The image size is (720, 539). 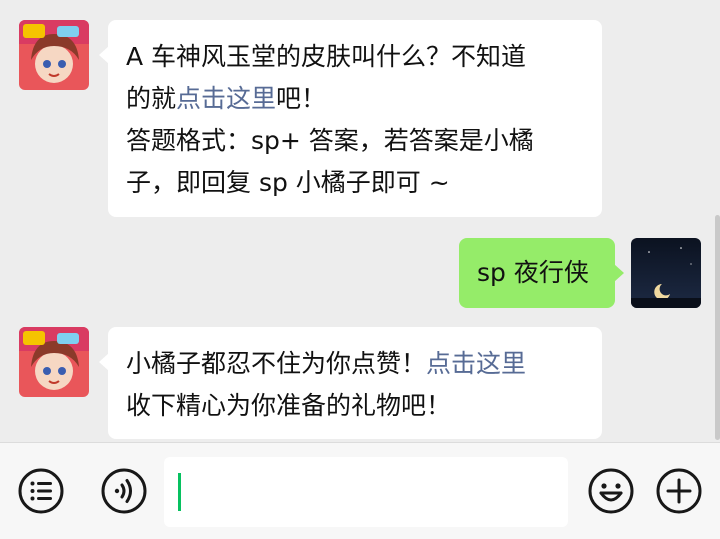 I want to click on message-line: 收下精心为你准备的礼物吧！, so click(x=355, y=406).